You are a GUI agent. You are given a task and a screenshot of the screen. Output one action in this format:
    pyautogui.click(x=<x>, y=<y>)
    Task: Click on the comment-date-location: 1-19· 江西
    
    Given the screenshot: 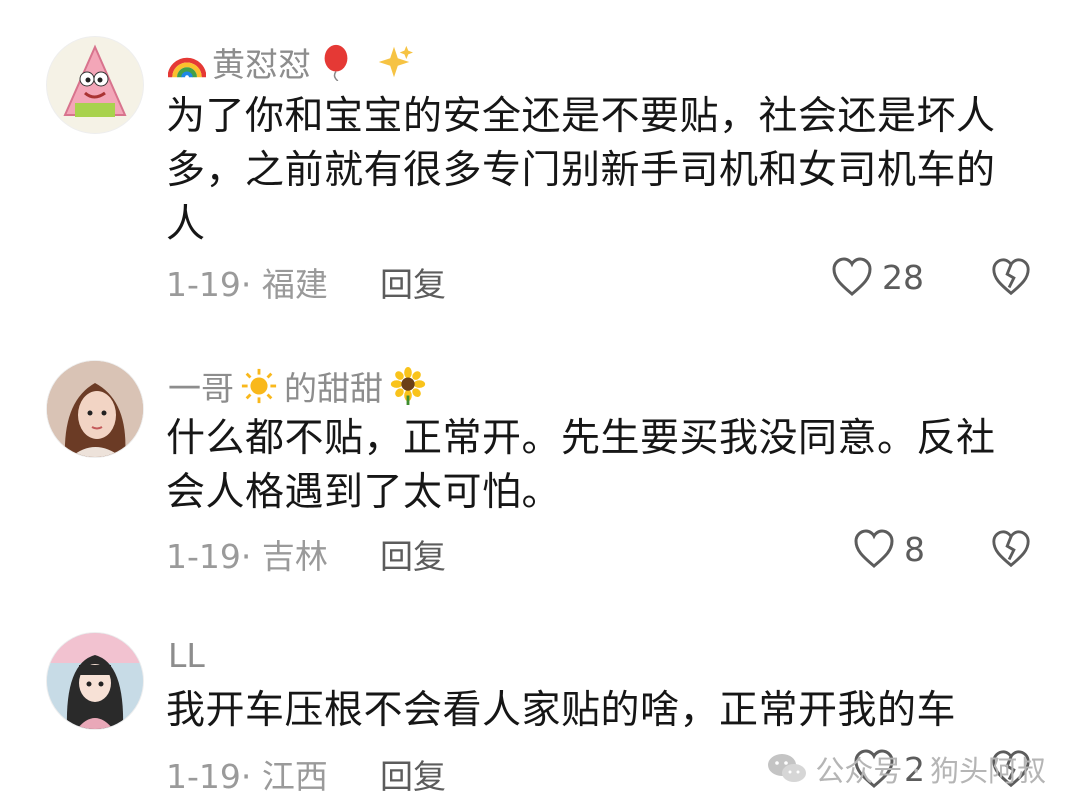 What is the action you would take?
    pyautogui.click(x=247, y=776)
    